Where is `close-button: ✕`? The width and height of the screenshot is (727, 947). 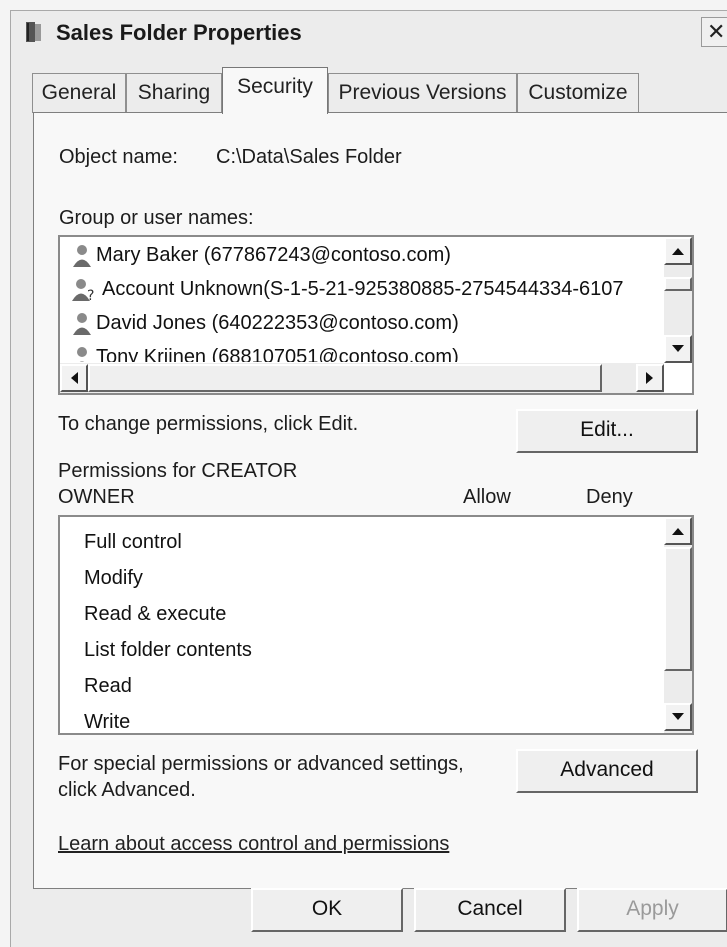 close-button: ✕ is located at coordinates (714, 32).